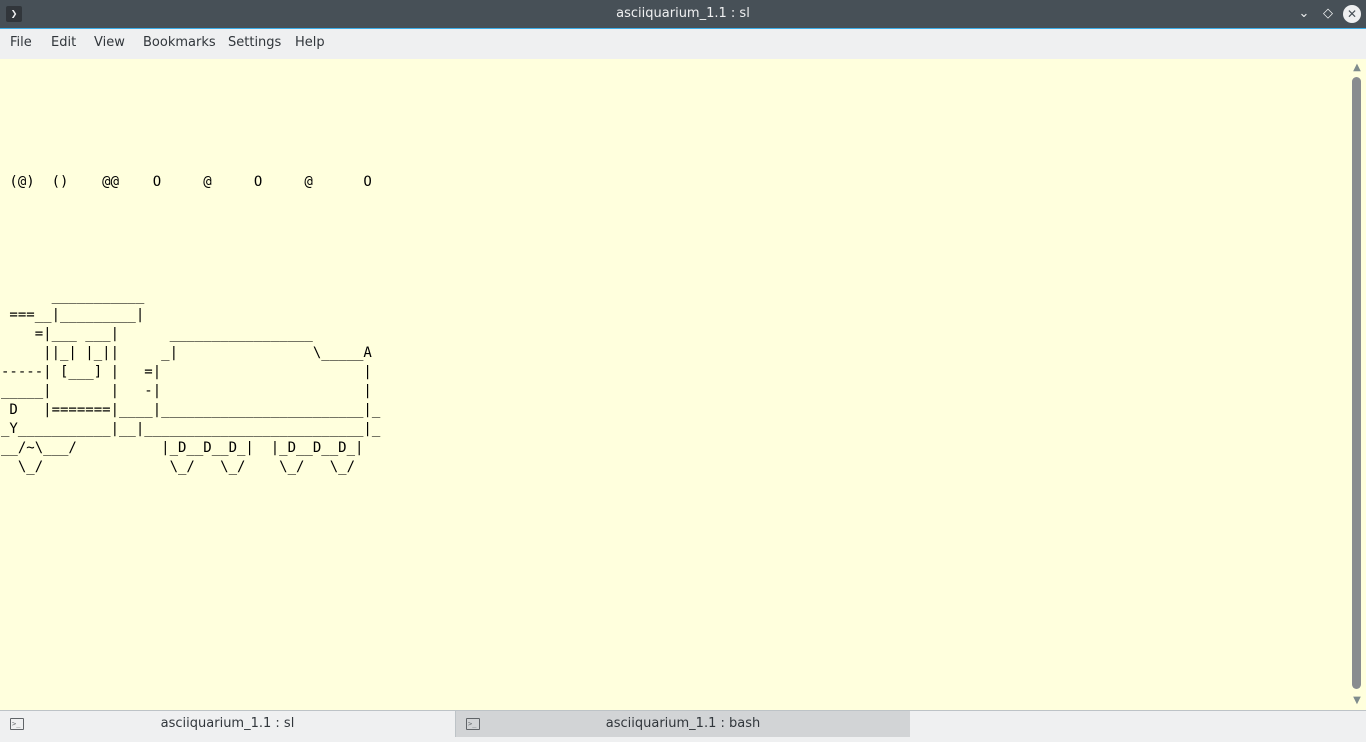  I want to click on close-icon: ✕, so click(1352, 14).